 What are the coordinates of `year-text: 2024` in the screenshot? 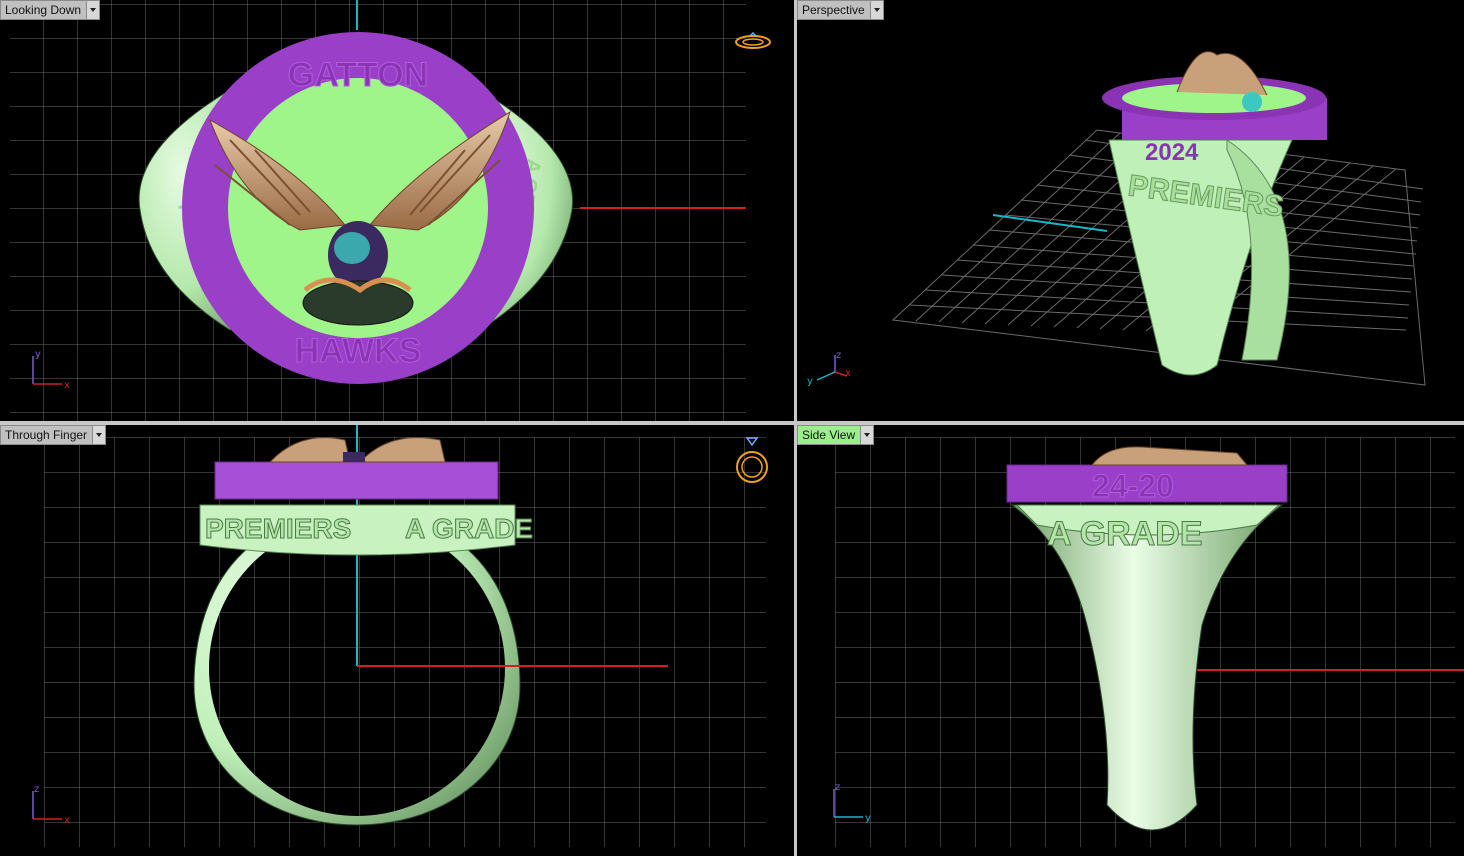 It's located at (1172, 152).